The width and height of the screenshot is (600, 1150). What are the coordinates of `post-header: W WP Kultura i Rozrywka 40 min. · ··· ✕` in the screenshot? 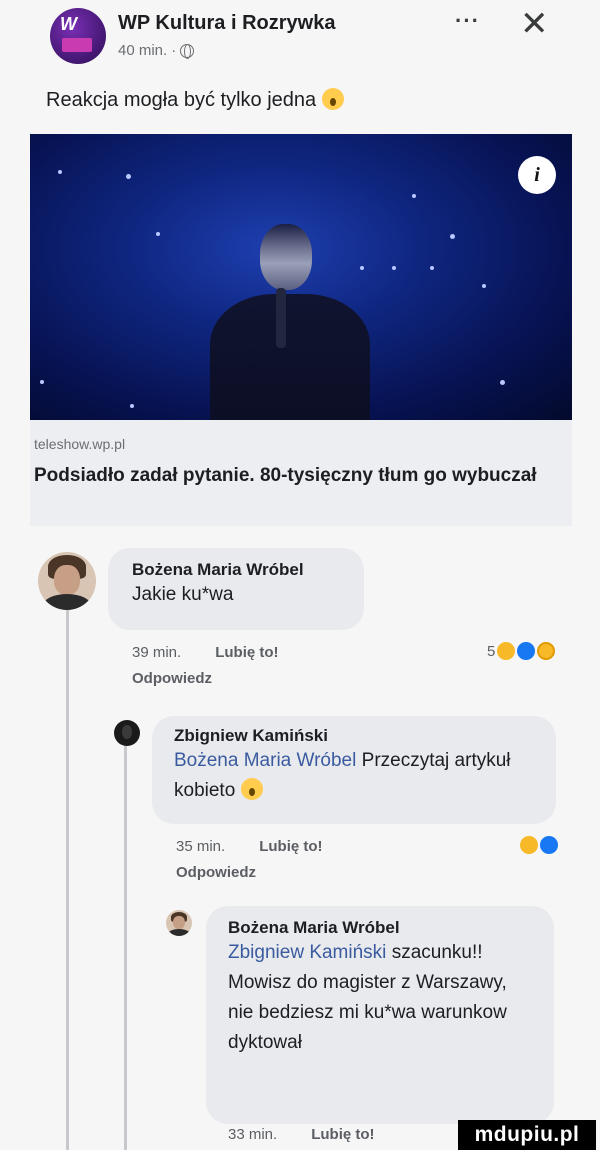 It's located at (300, 40).